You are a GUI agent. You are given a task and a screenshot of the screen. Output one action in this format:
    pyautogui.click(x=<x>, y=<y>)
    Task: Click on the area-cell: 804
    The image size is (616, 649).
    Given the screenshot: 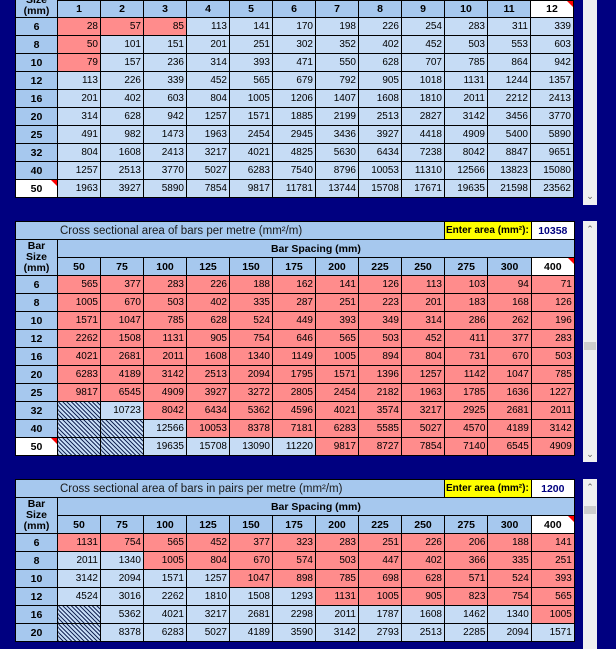 What is the action you would take?
    pyautogui.click(x=208, y=98)
    